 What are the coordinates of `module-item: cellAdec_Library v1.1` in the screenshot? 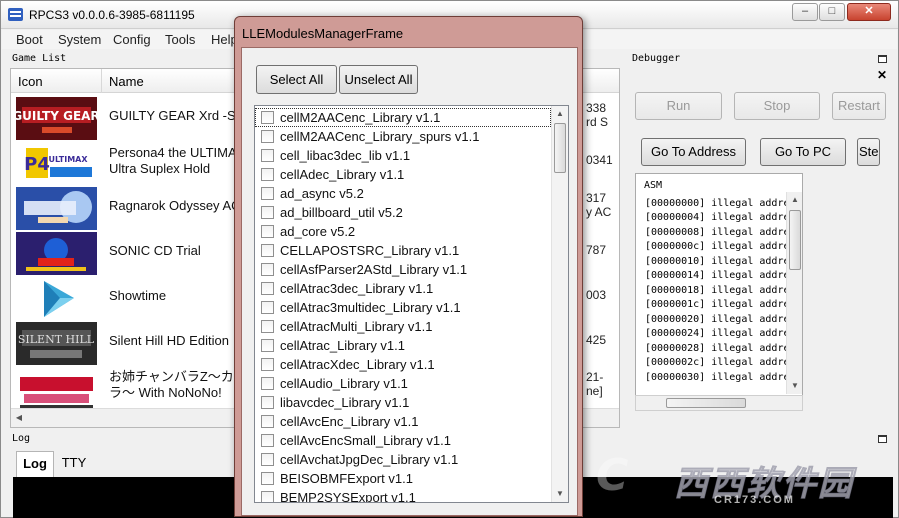 It's located at (403, 174).